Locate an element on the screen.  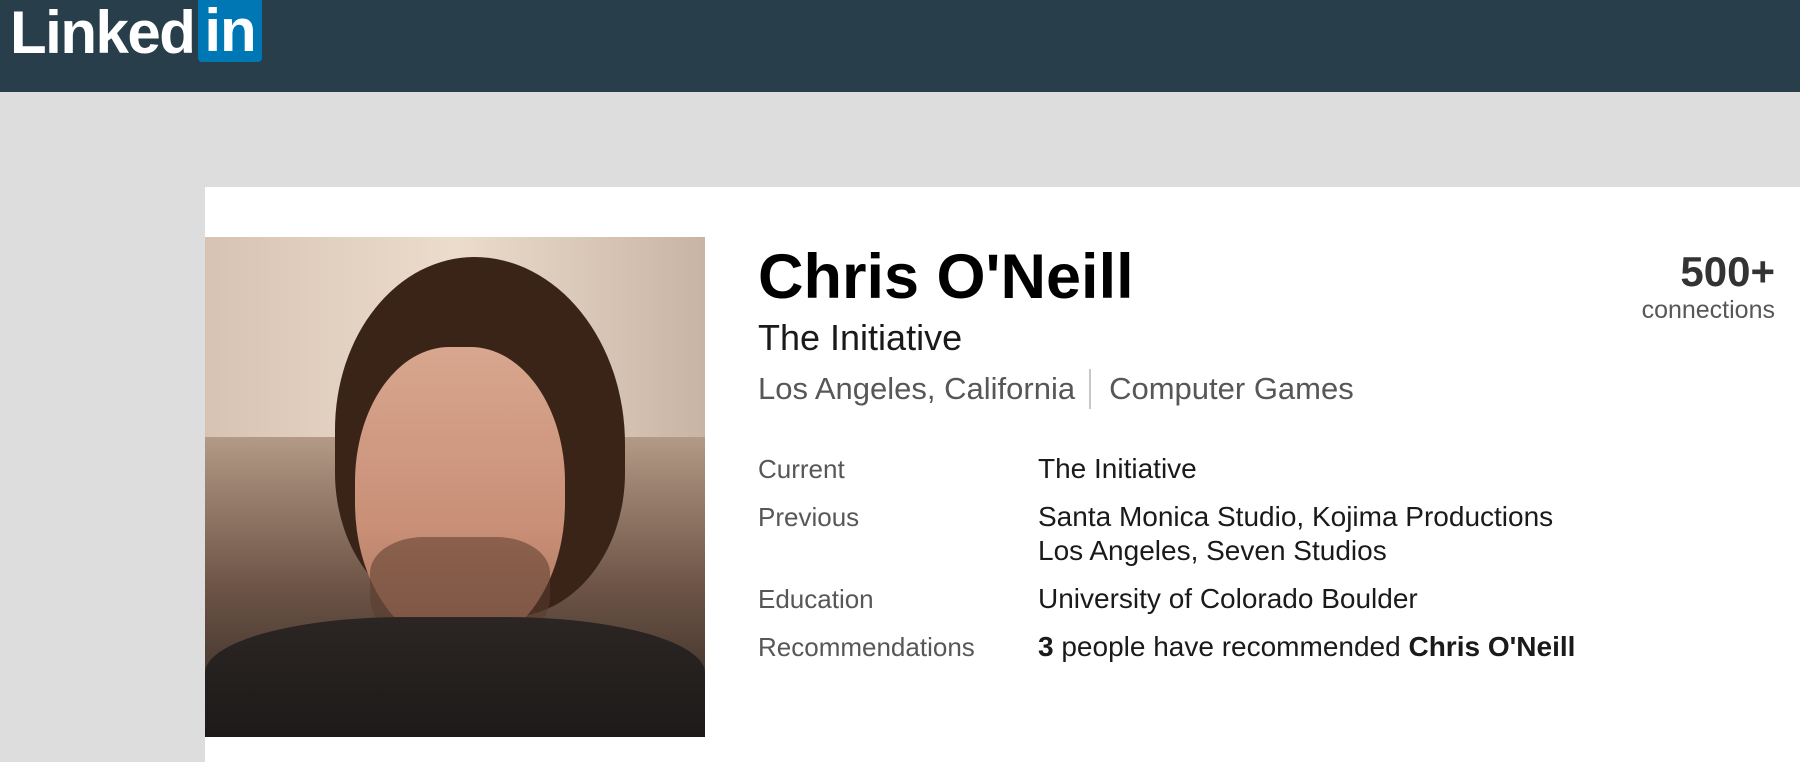
profile-name: Chris O'Neill is located at coordinates (946, 277).